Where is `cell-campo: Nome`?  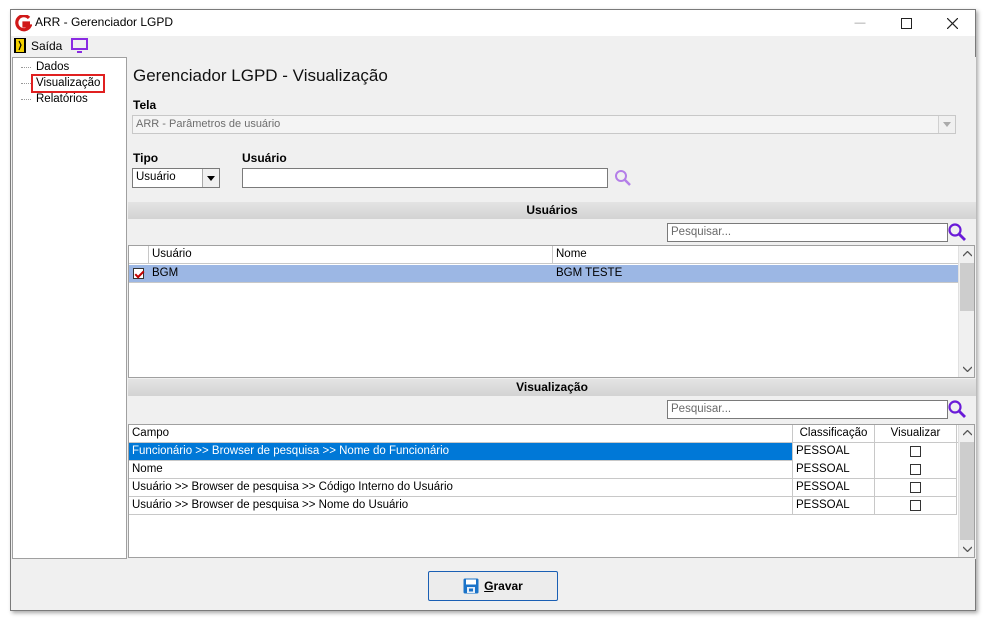 cell-campo: Nome is located at coordinates (461, 470).